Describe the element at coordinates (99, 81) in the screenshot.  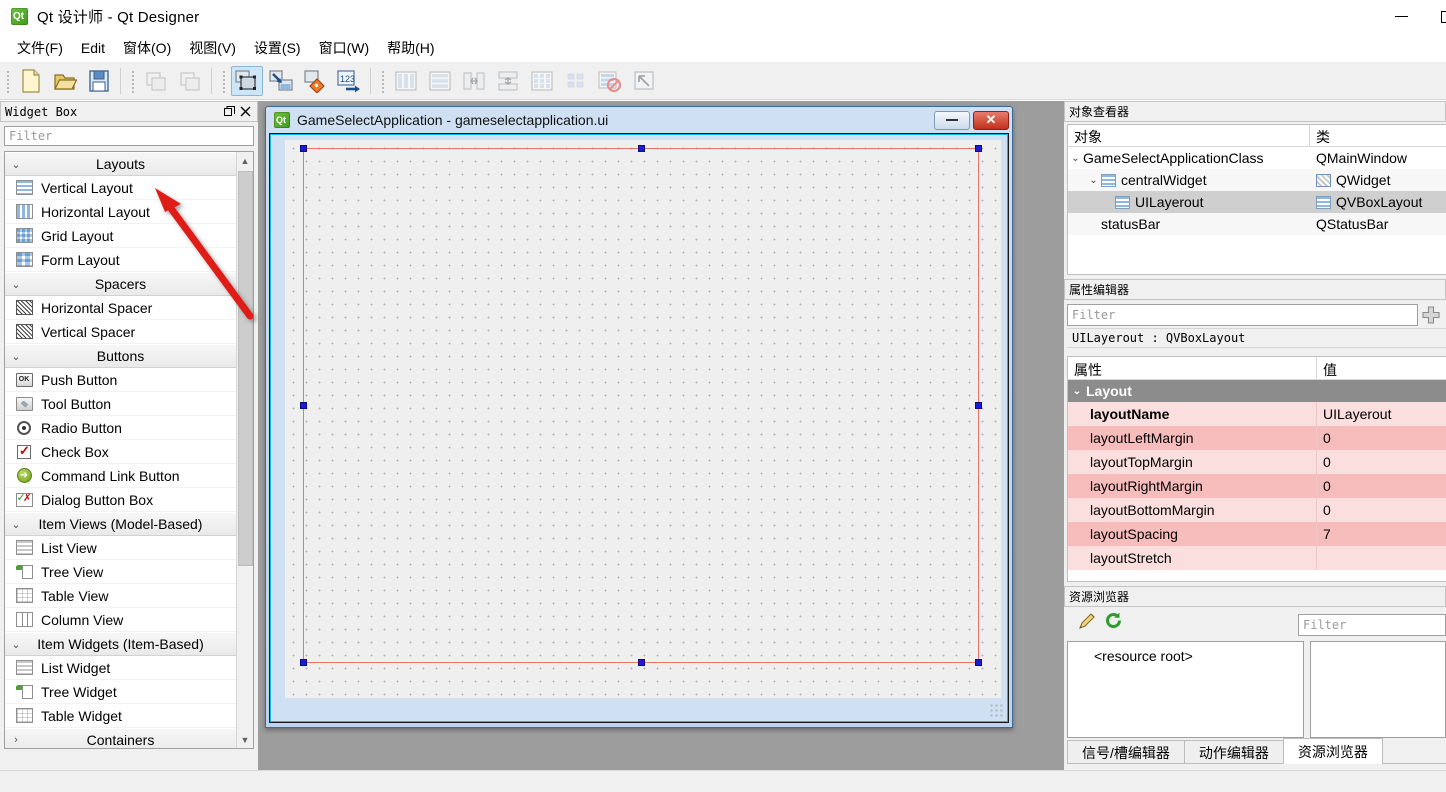
I see `save-form-button` at that location.